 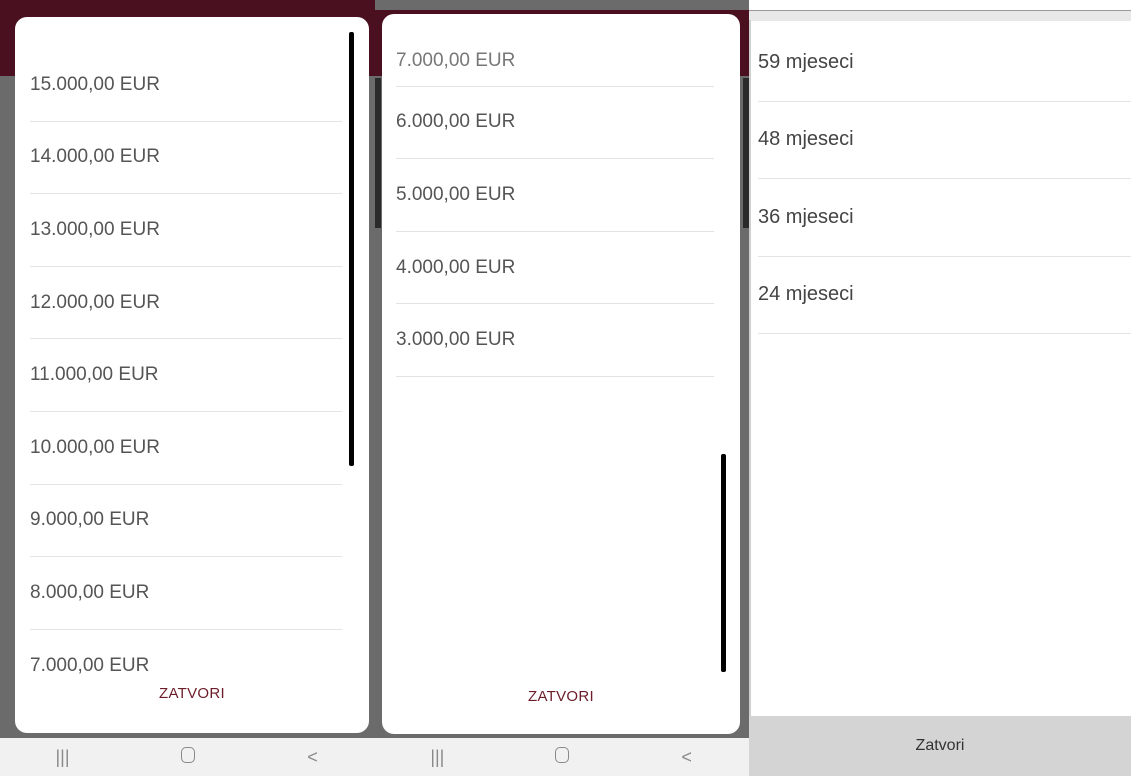 What do you see at coordinates (186, 158) in the screenshot?
I see `amount-option: 14.000,00 EUR` at bounding box center [186, 158].